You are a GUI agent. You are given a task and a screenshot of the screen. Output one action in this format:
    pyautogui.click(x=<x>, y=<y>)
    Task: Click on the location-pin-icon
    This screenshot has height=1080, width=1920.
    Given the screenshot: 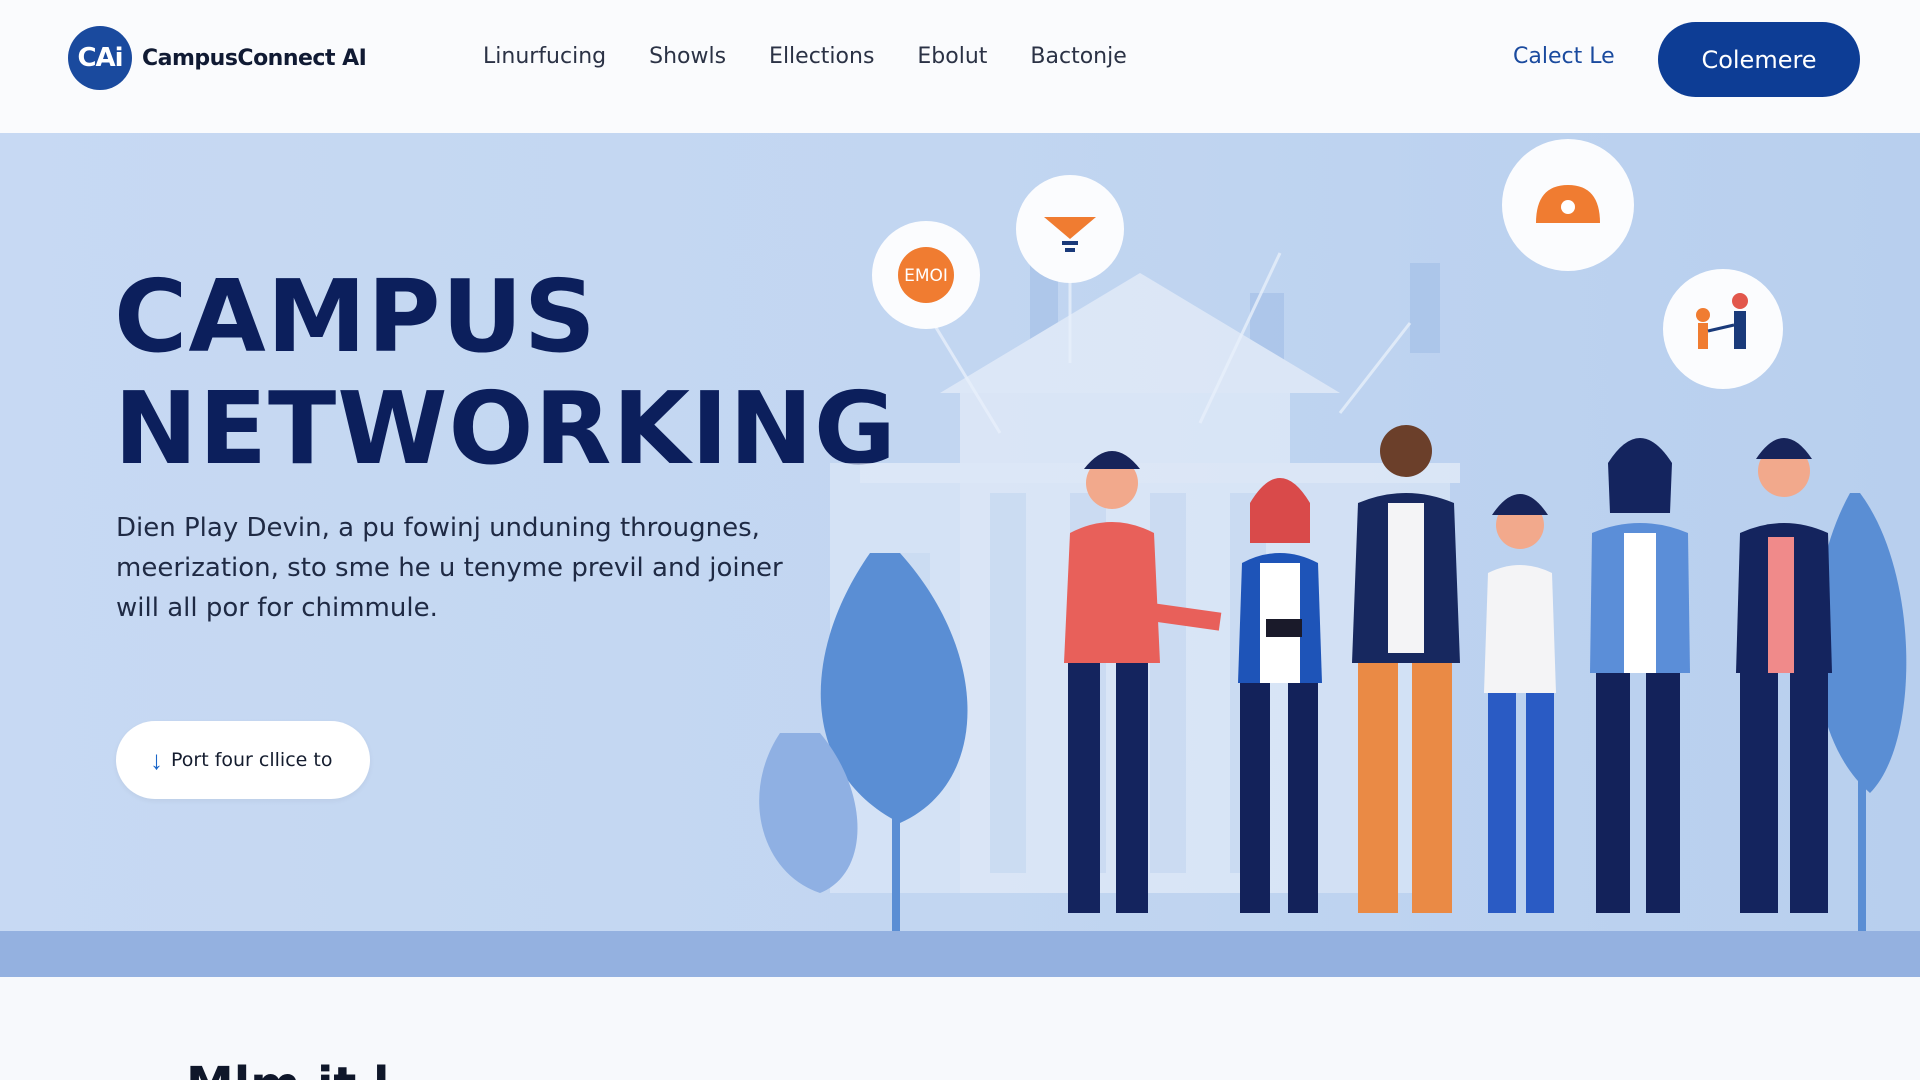 What is the action you would take?
    pyautogui.click(x=1568, y=205)
    